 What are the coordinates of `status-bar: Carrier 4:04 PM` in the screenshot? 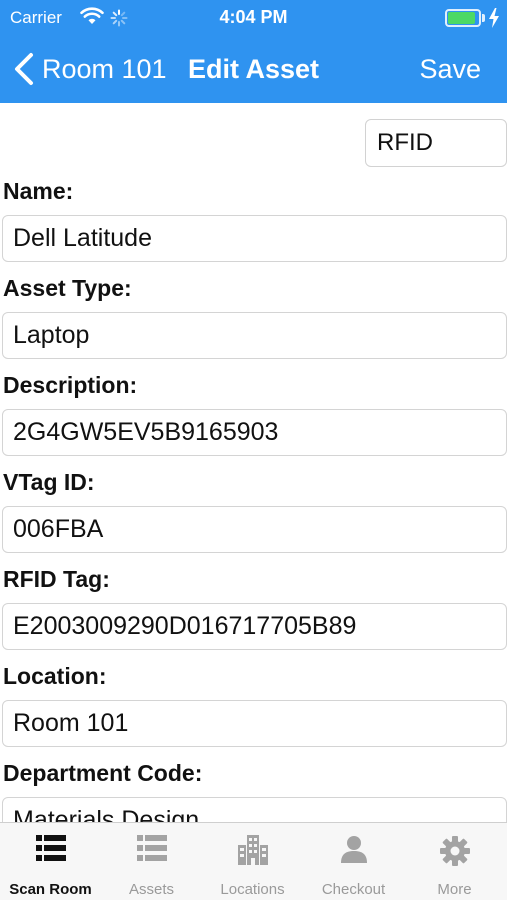 It's located at (253, 19).